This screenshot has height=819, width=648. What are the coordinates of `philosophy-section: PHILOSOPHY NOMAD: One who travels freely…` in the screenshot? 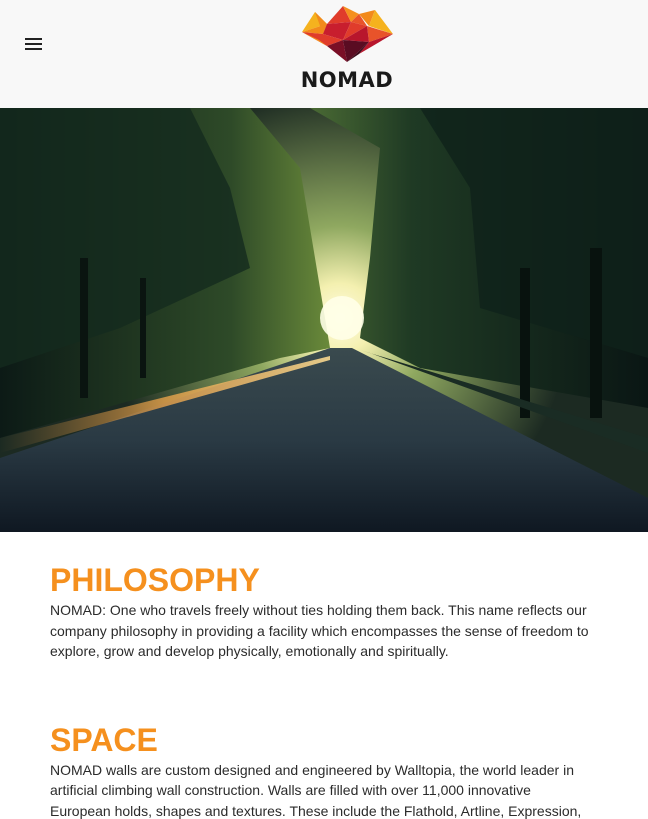 It's located at (324, 612).